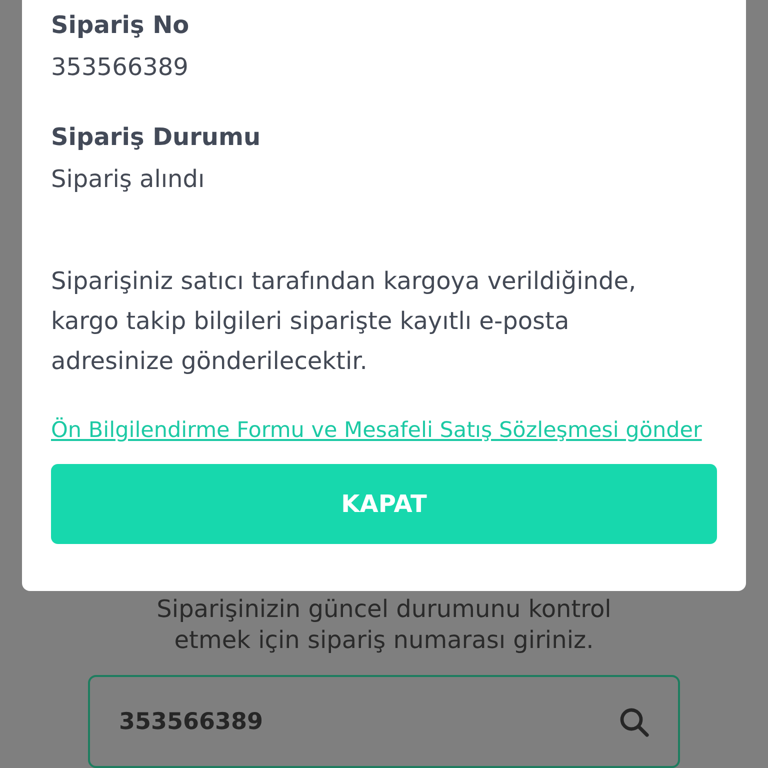 This screenshot has height=768, width=768. Describe the element at coordinates (376, 431) in the screenshot. I see `send-documents-link: Ön Bilgilendirme Formu ve Mesafeli Satış Sözleşmesi gönder` at that location.